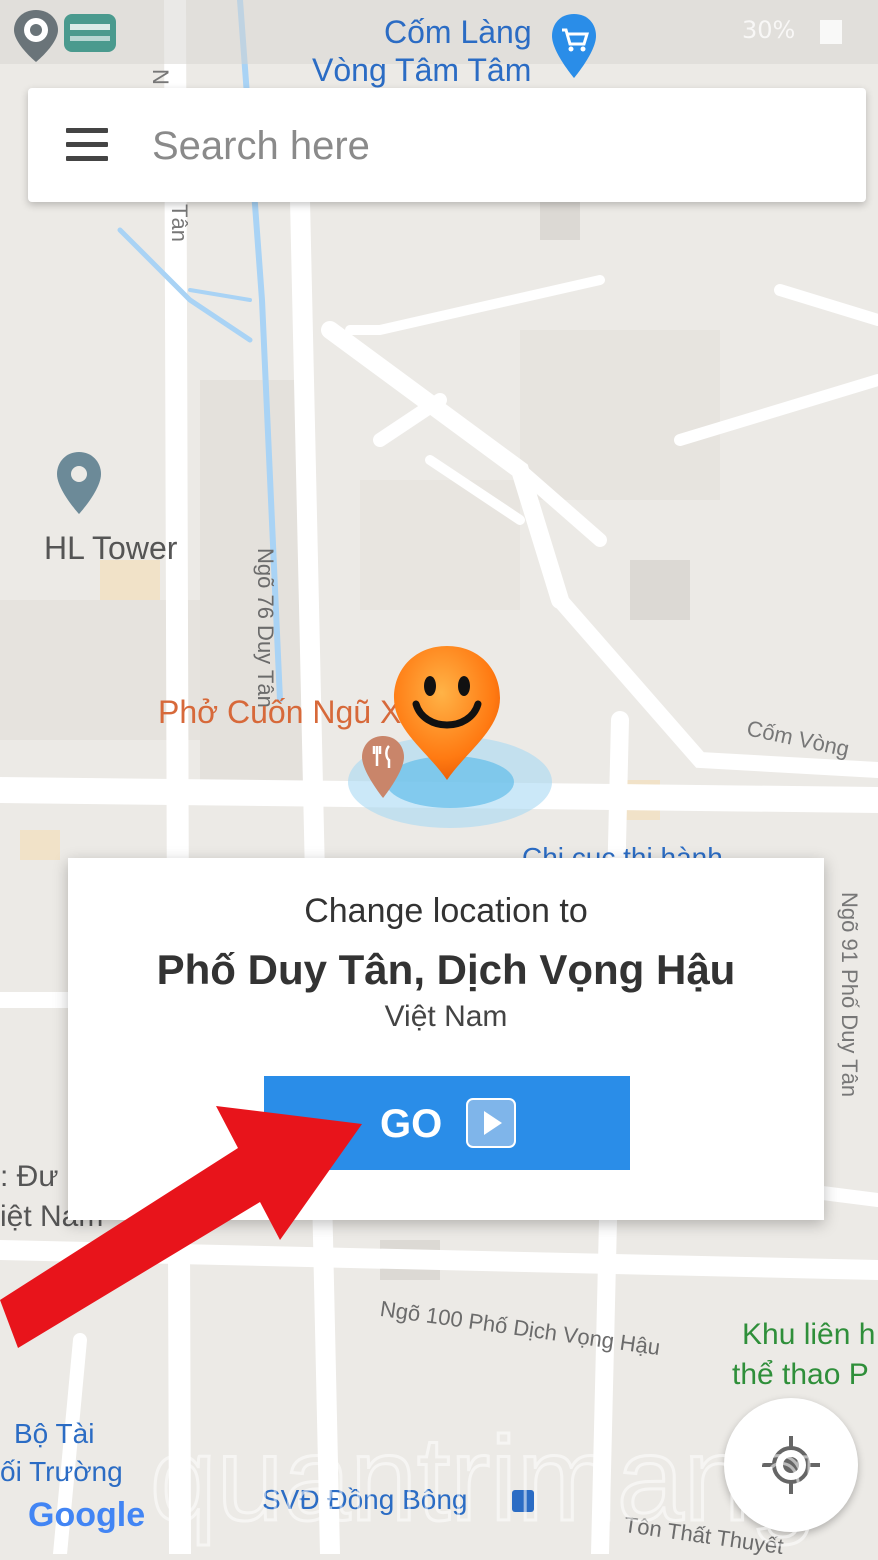 The height and width of the screenshot is (1560, 878). I want to click on poi-hl-tower: HL Tower, so click(110, 548).